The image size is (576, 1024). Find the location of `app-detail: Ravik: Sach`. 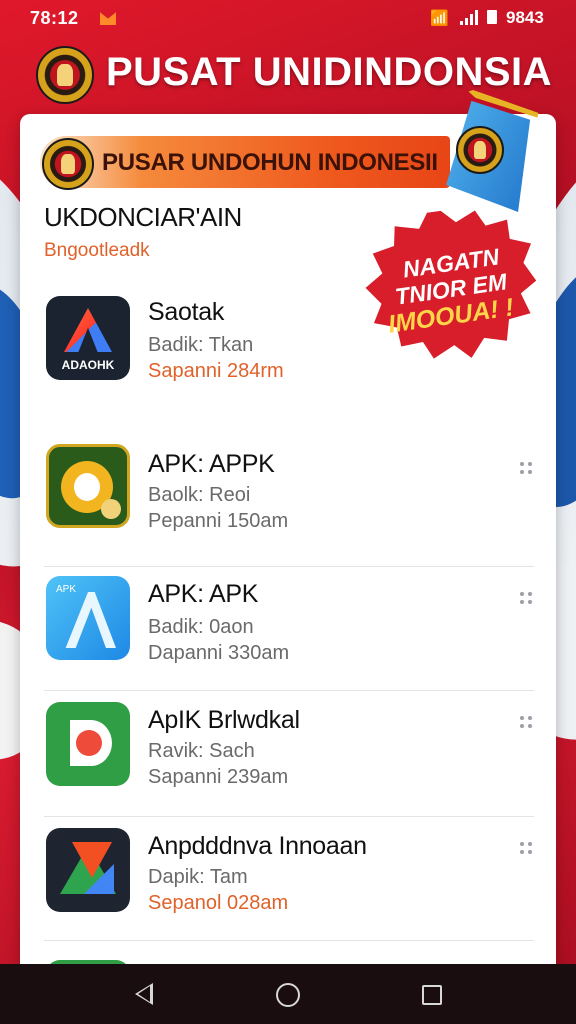

app-detail: Ravik: Sach is located at coordinates (201, 751).